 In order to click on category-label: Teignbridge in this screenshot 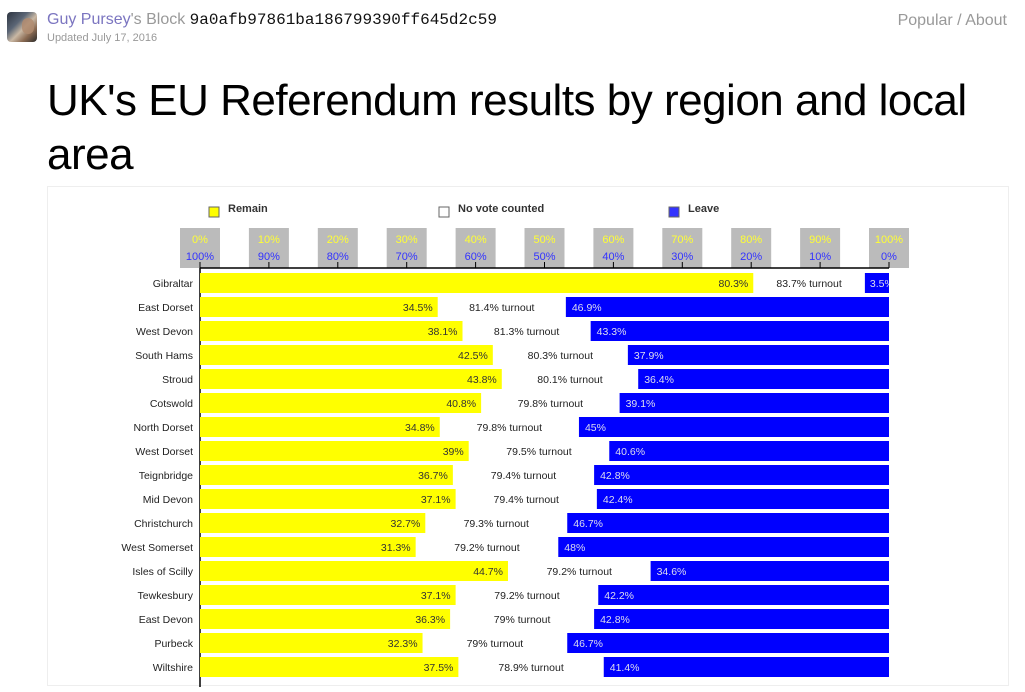, I will do `click(166, 476)`.